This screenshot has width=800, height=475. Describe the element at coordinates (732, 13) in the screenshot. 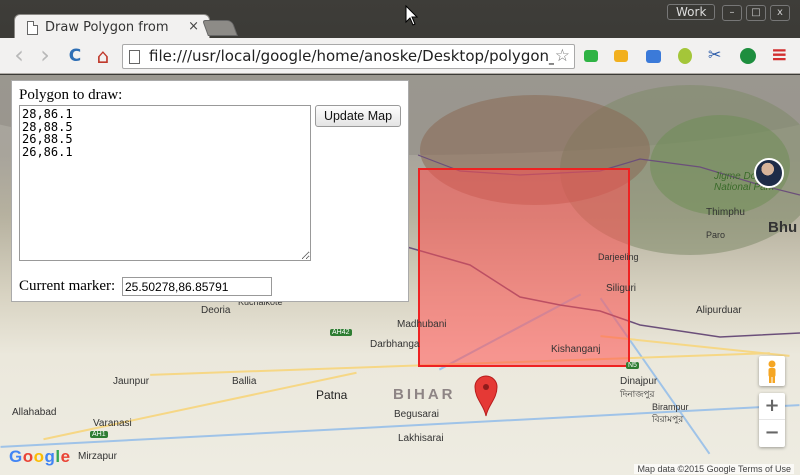

I see `minimize-button: –` at that location.